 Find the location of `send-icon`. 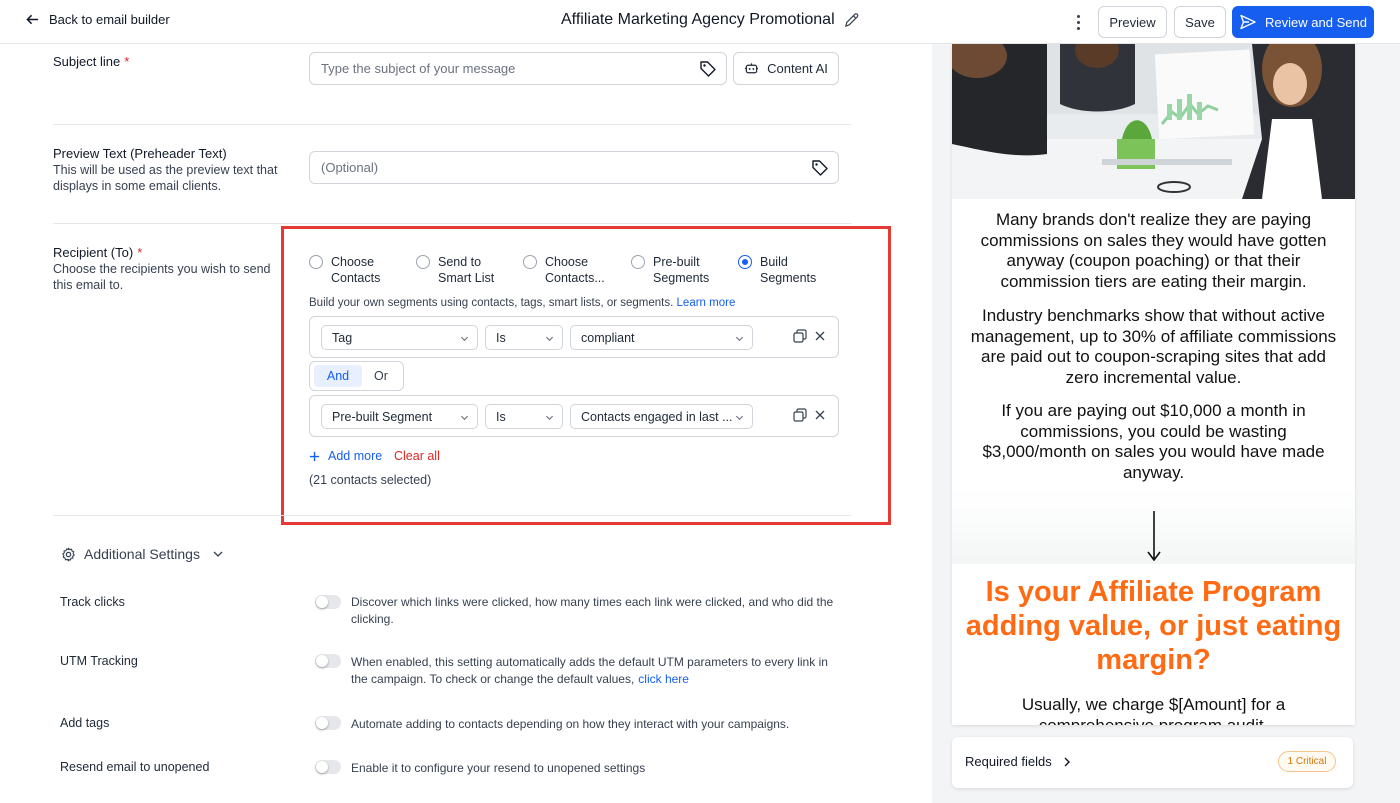

send-icon is located at coordinates (1248, 22).